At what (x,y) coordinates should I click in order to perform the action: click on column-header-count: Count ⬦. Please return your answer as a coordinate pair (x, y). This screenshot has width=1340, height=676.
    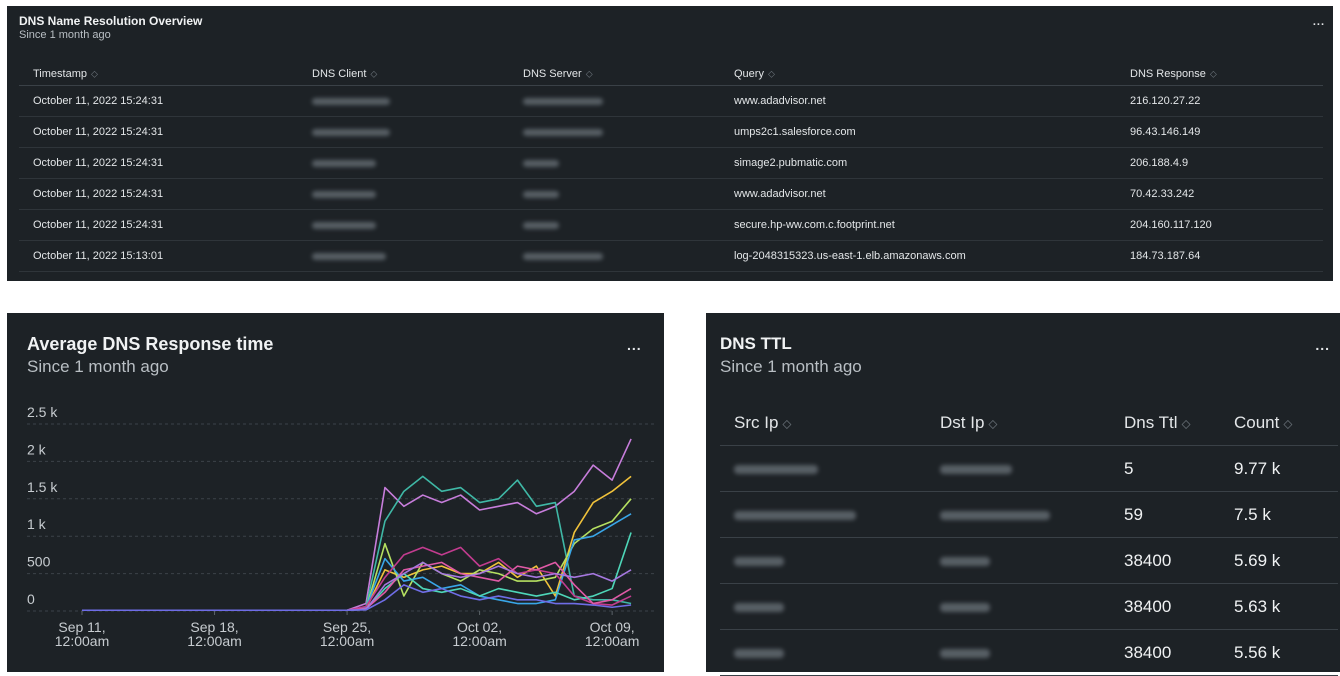
    Looking at the image, I should click on (1279, 423).